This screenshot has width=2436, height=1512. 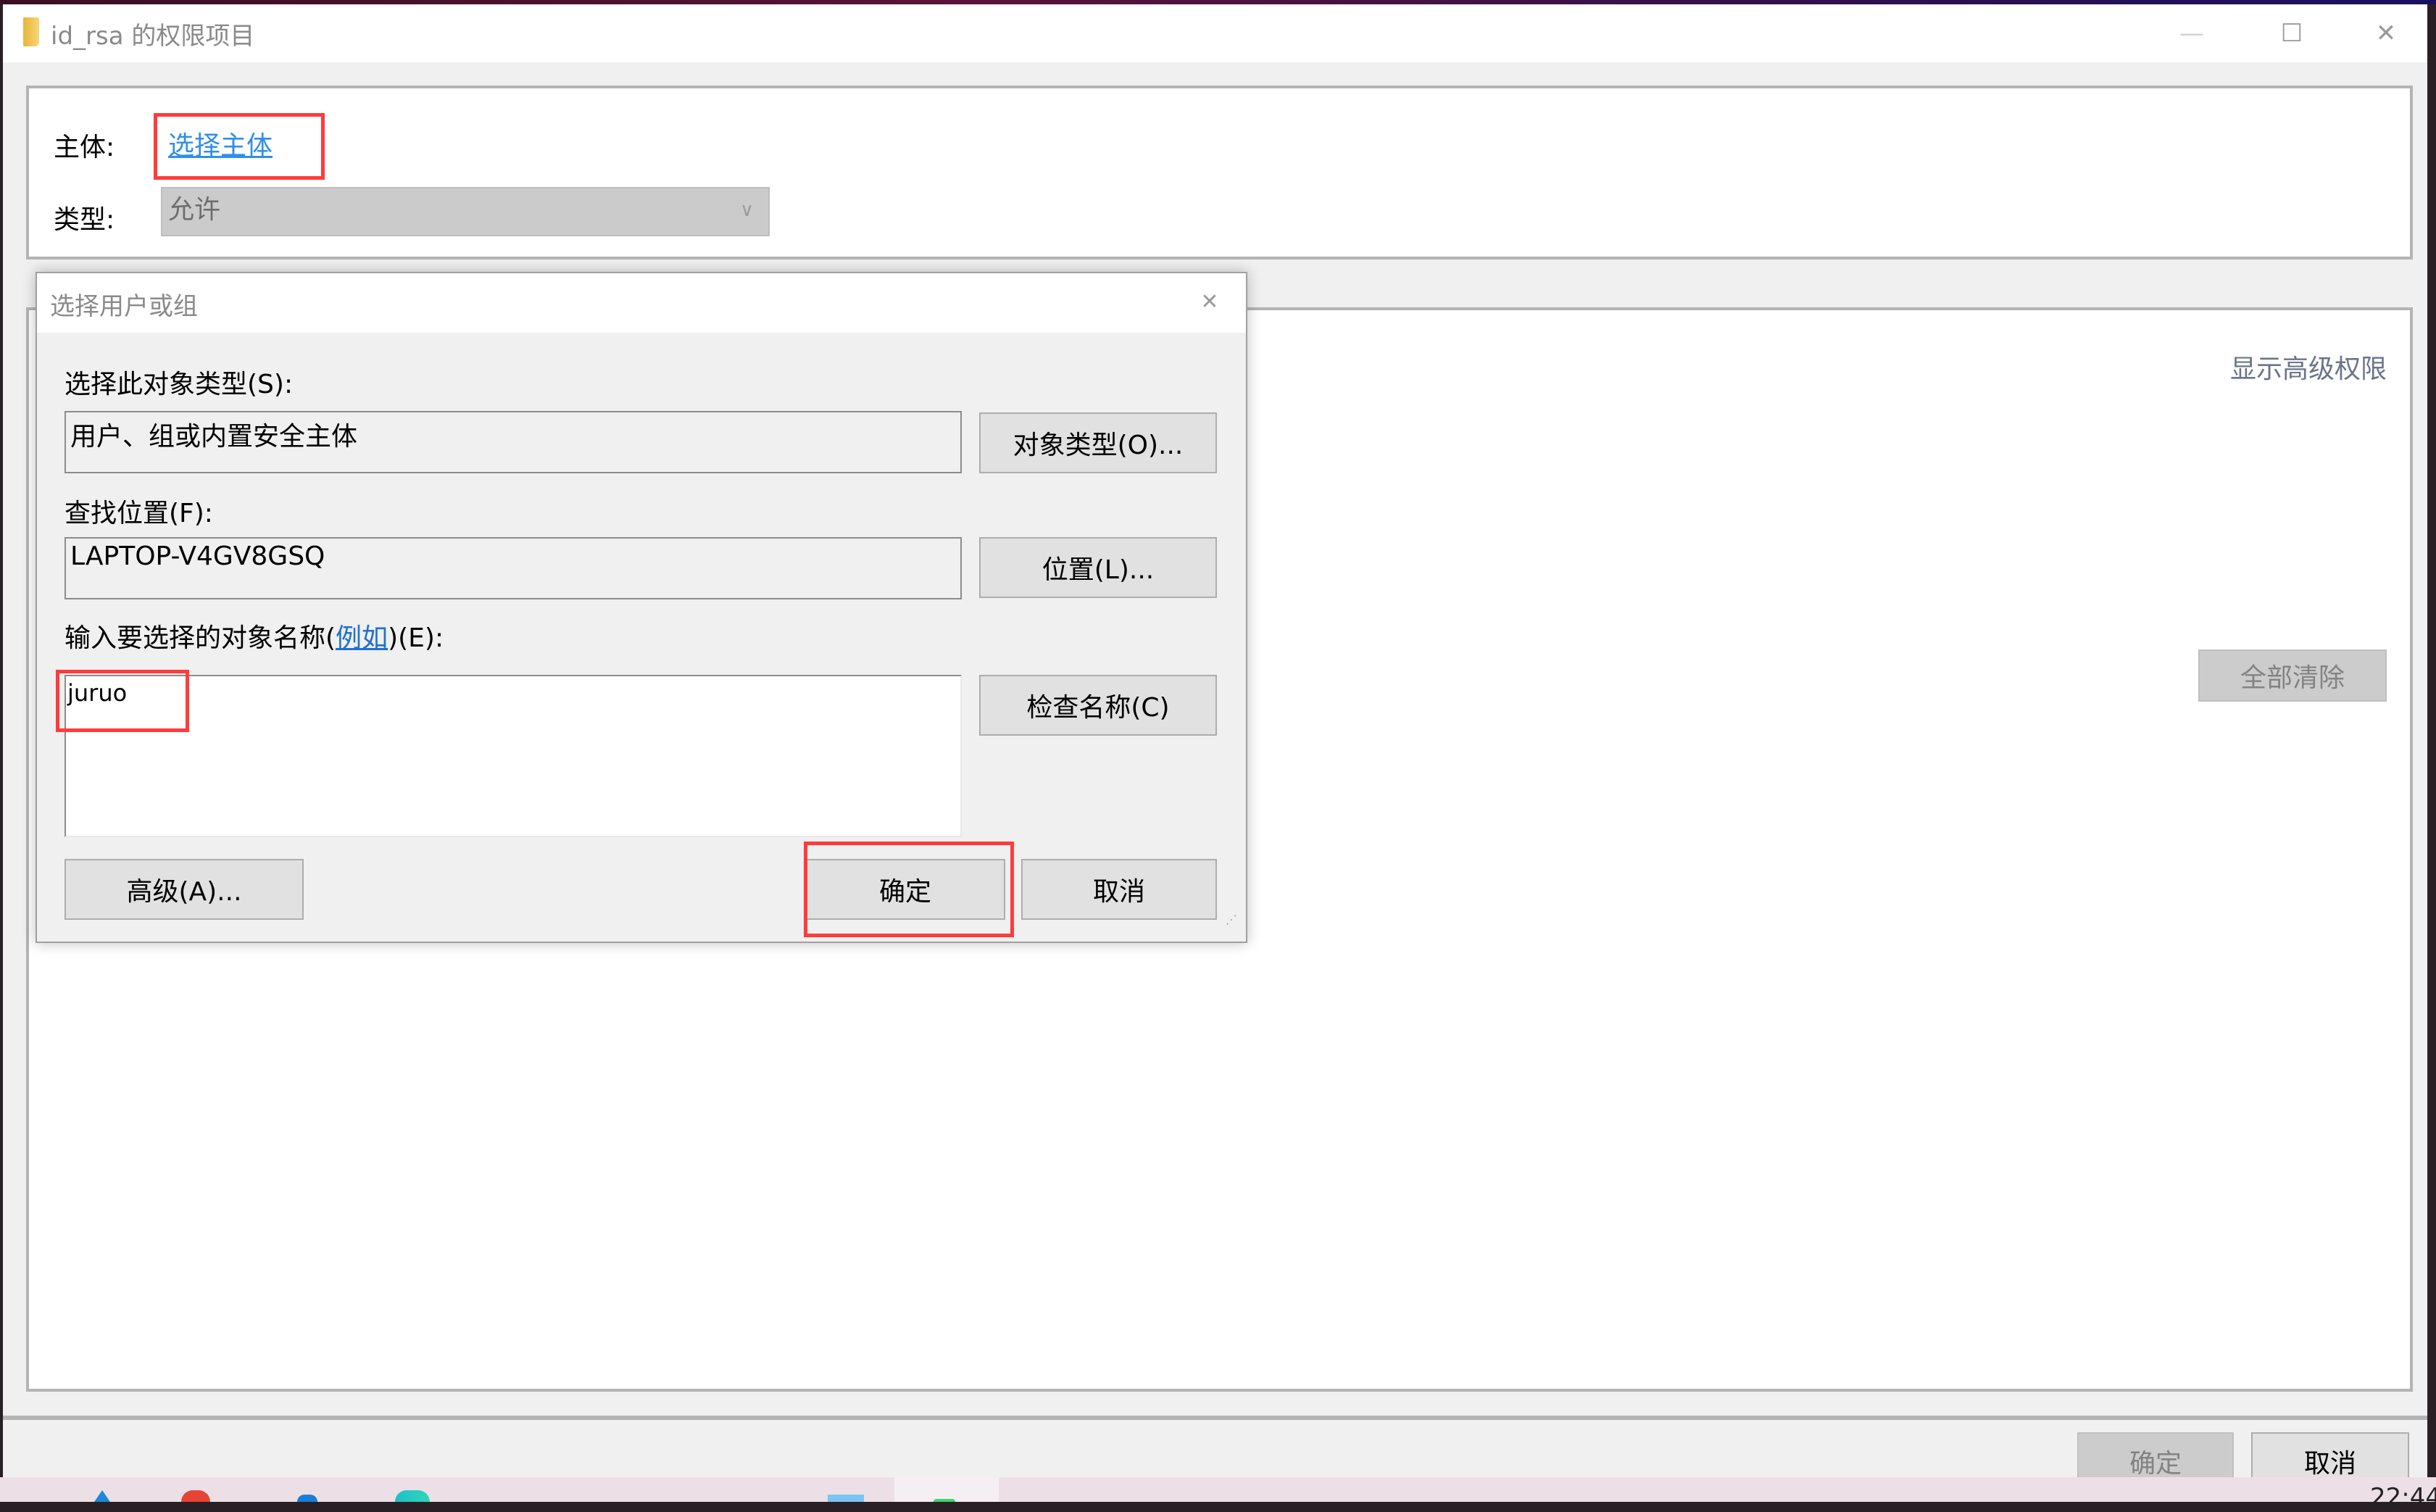 I want to click on folder-icon, so click(x=31, y=31).